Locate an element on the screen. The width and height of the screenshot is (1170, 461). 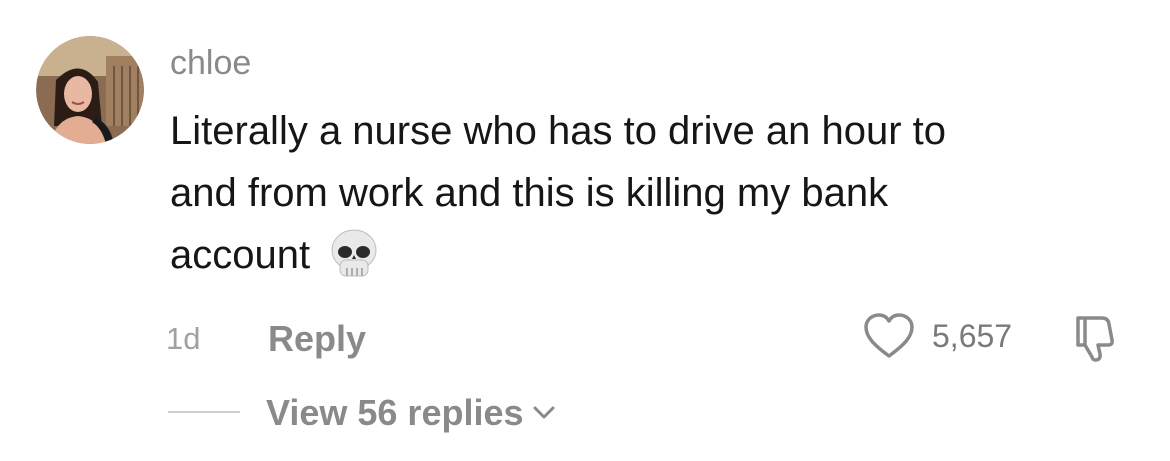
like-button: 5,657 is located at coordinates (937, 336).